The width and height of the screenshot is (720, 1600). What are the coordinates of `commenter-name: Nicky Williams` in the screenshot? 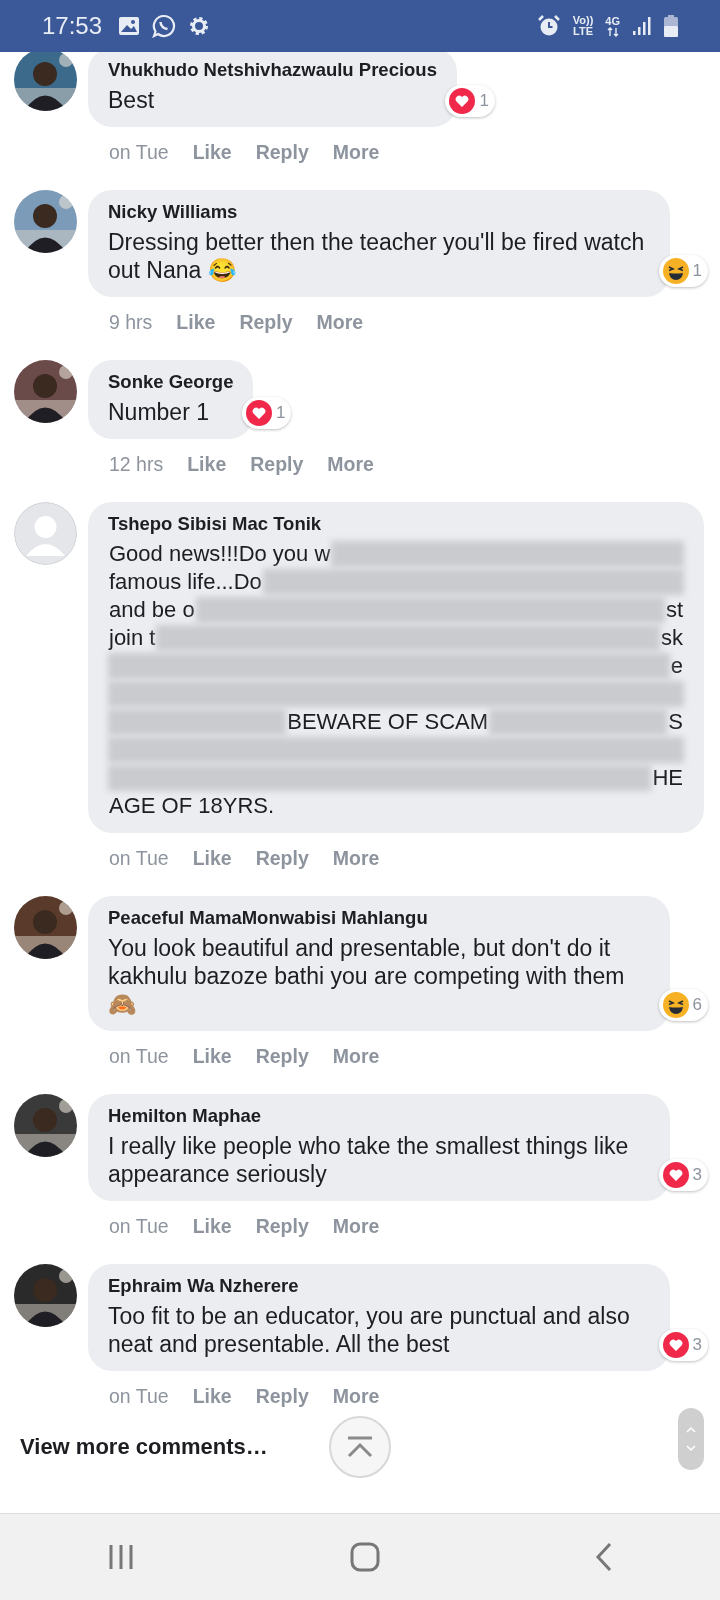 It's located at (379, 212).